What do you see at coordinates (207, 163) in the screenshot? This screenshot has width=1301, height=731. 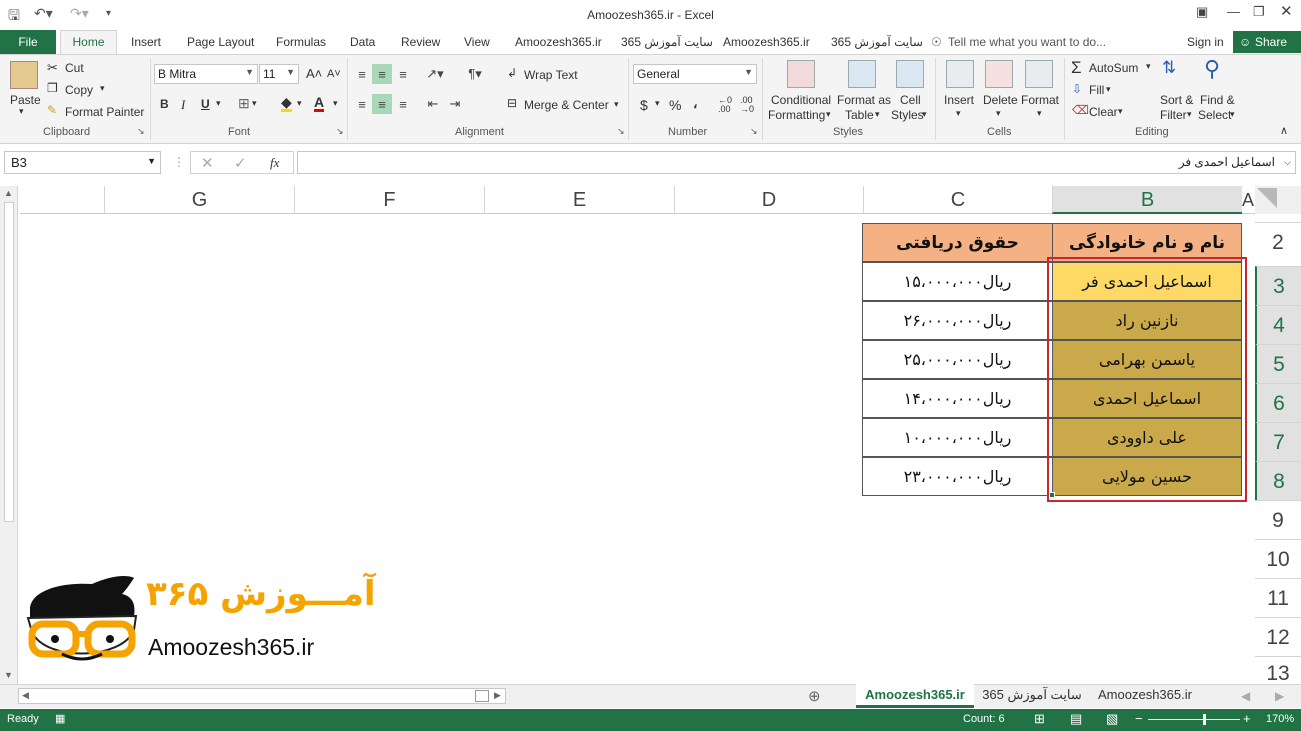 I see `cancel-icon: ✕` at bounding box center [207, 163].